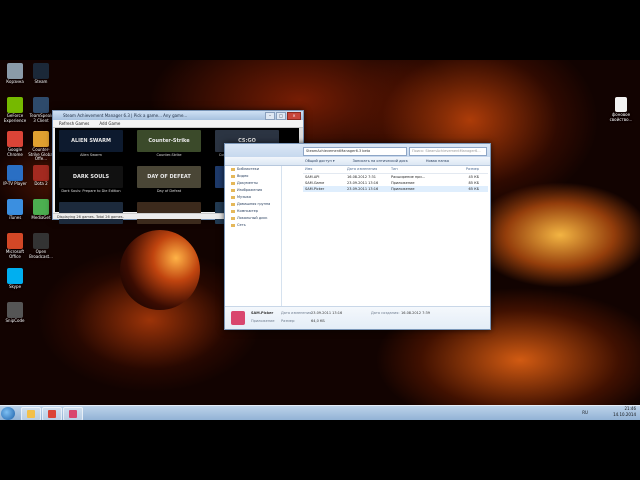 The image size is (640, 480). I want to click on close-button: ×, so click(294, 116).